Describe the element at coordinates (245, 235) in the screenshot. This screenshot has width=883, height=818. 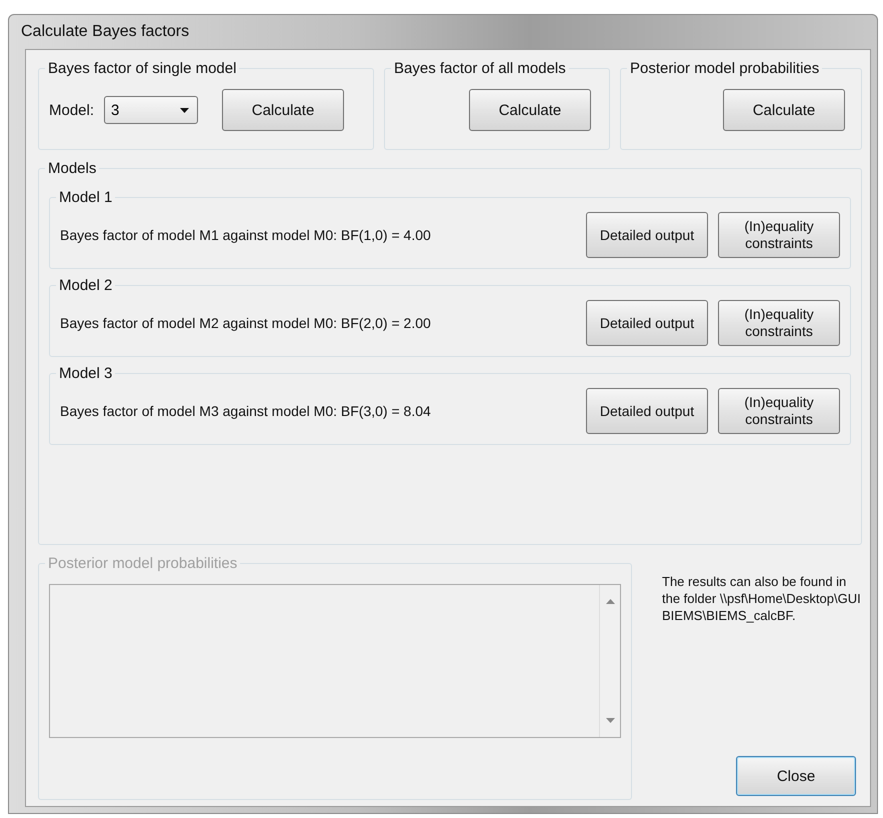
I see `bayes-factor-result: Bayes factor of model M1 against model M0: BF(1,0) = 4.00` at that location.